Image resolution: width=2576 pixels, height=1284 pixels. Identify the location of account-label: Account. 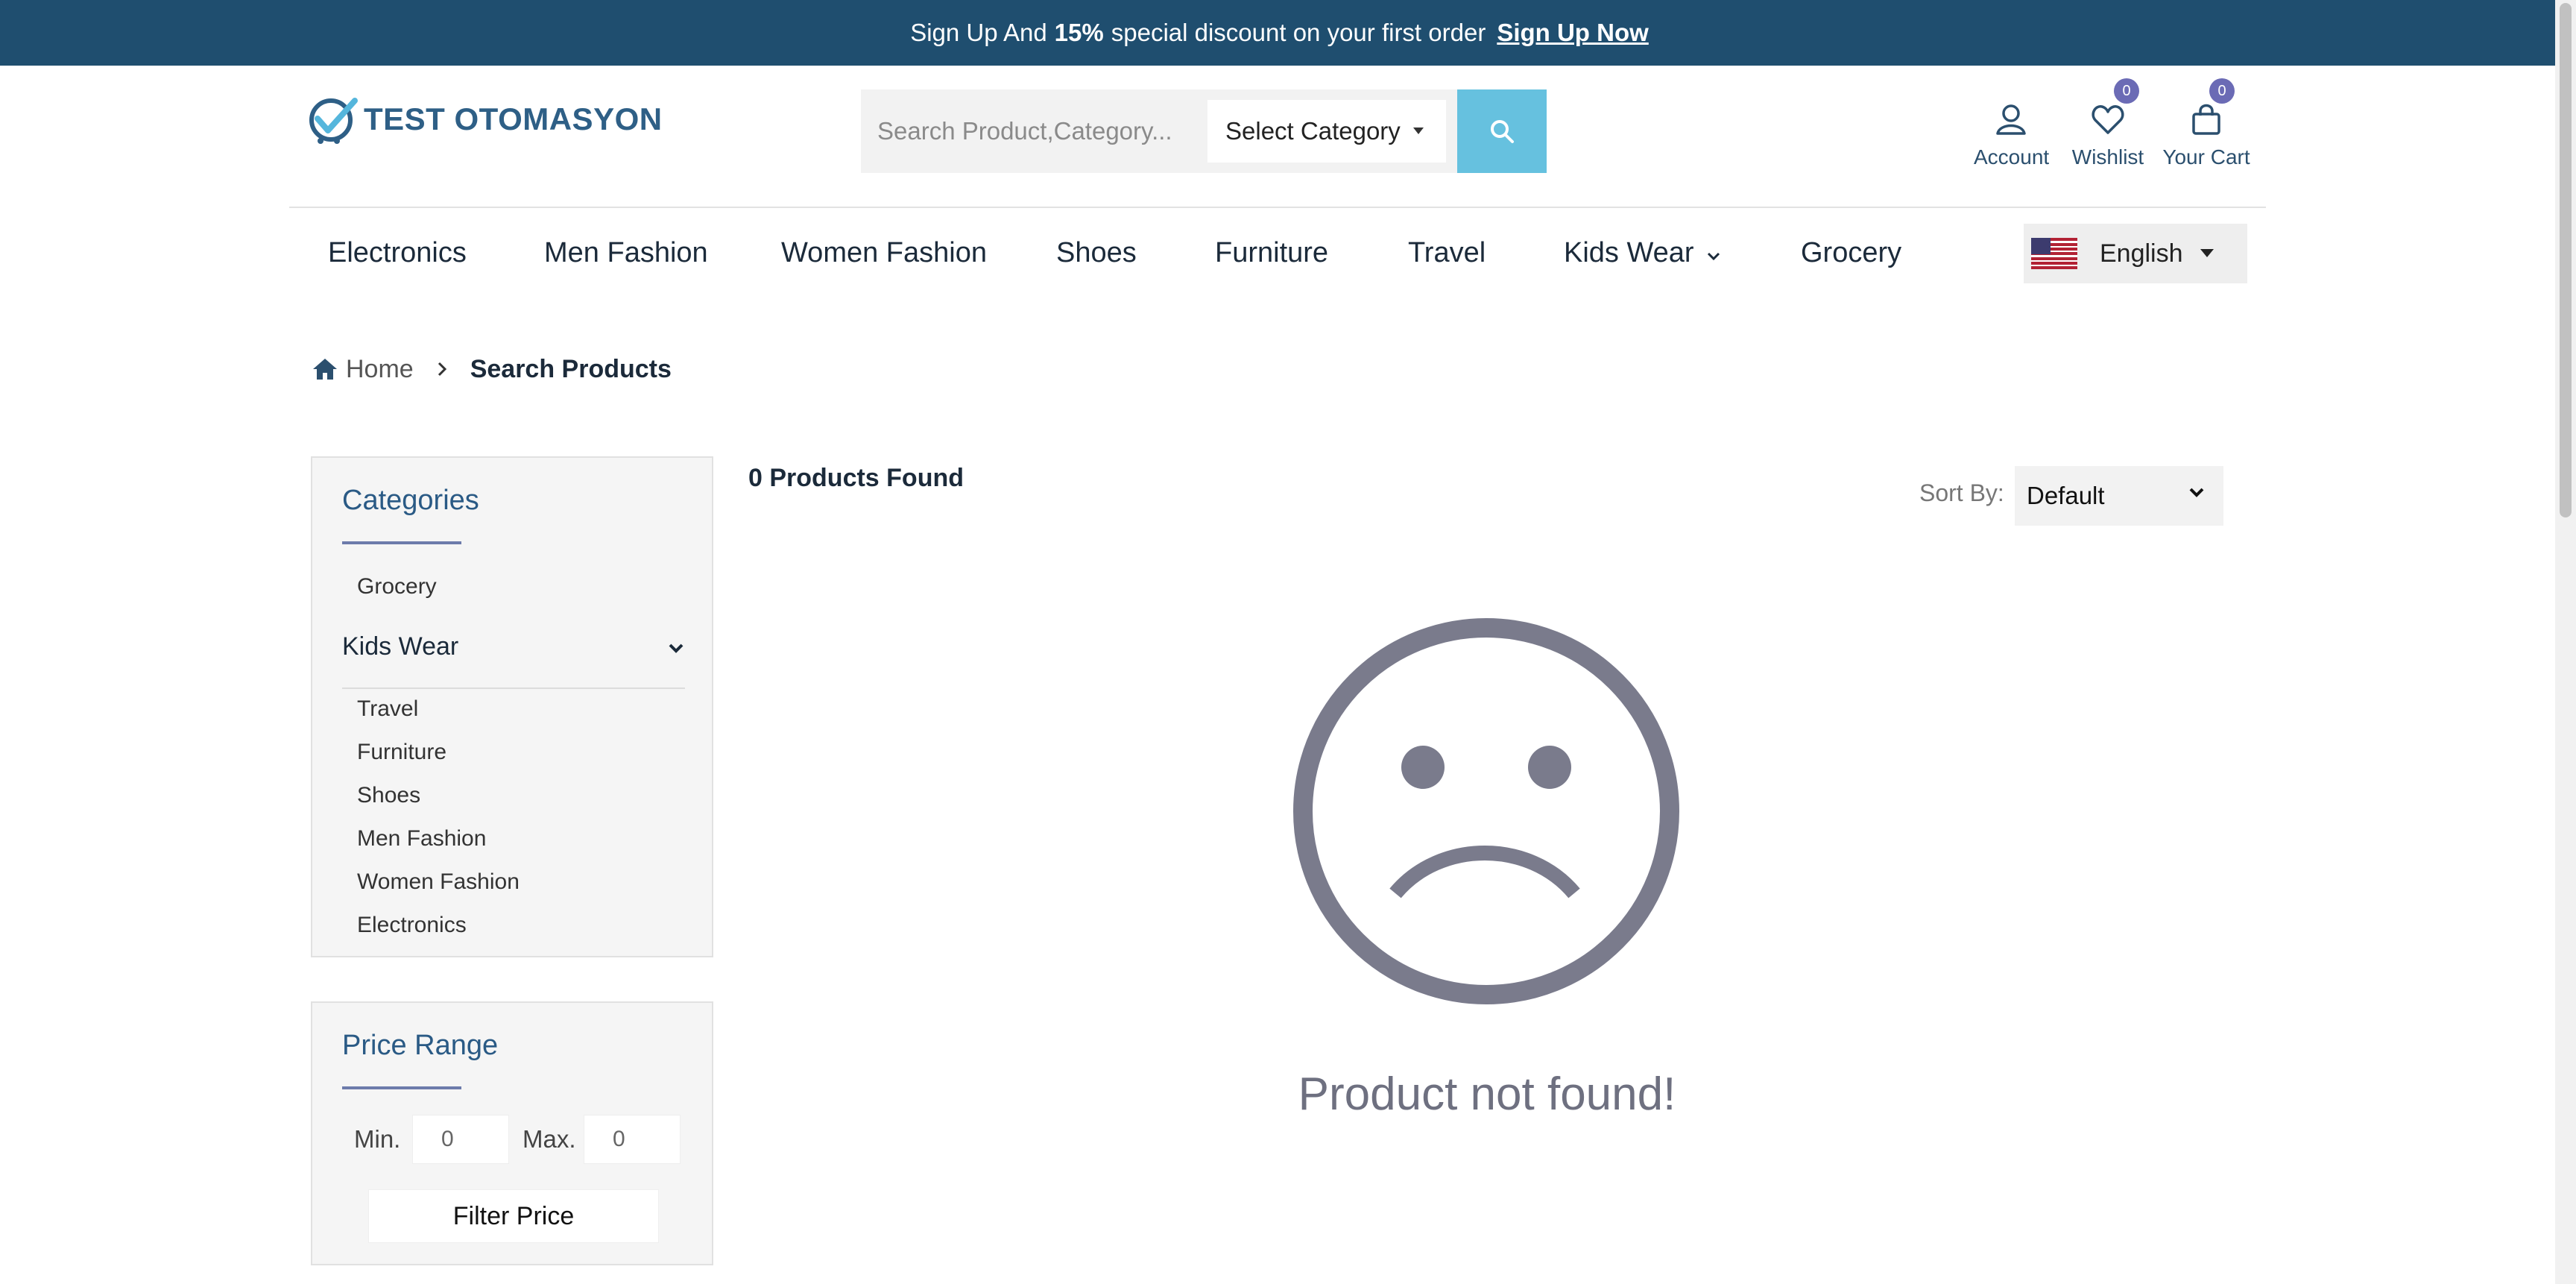
(2012, 157).